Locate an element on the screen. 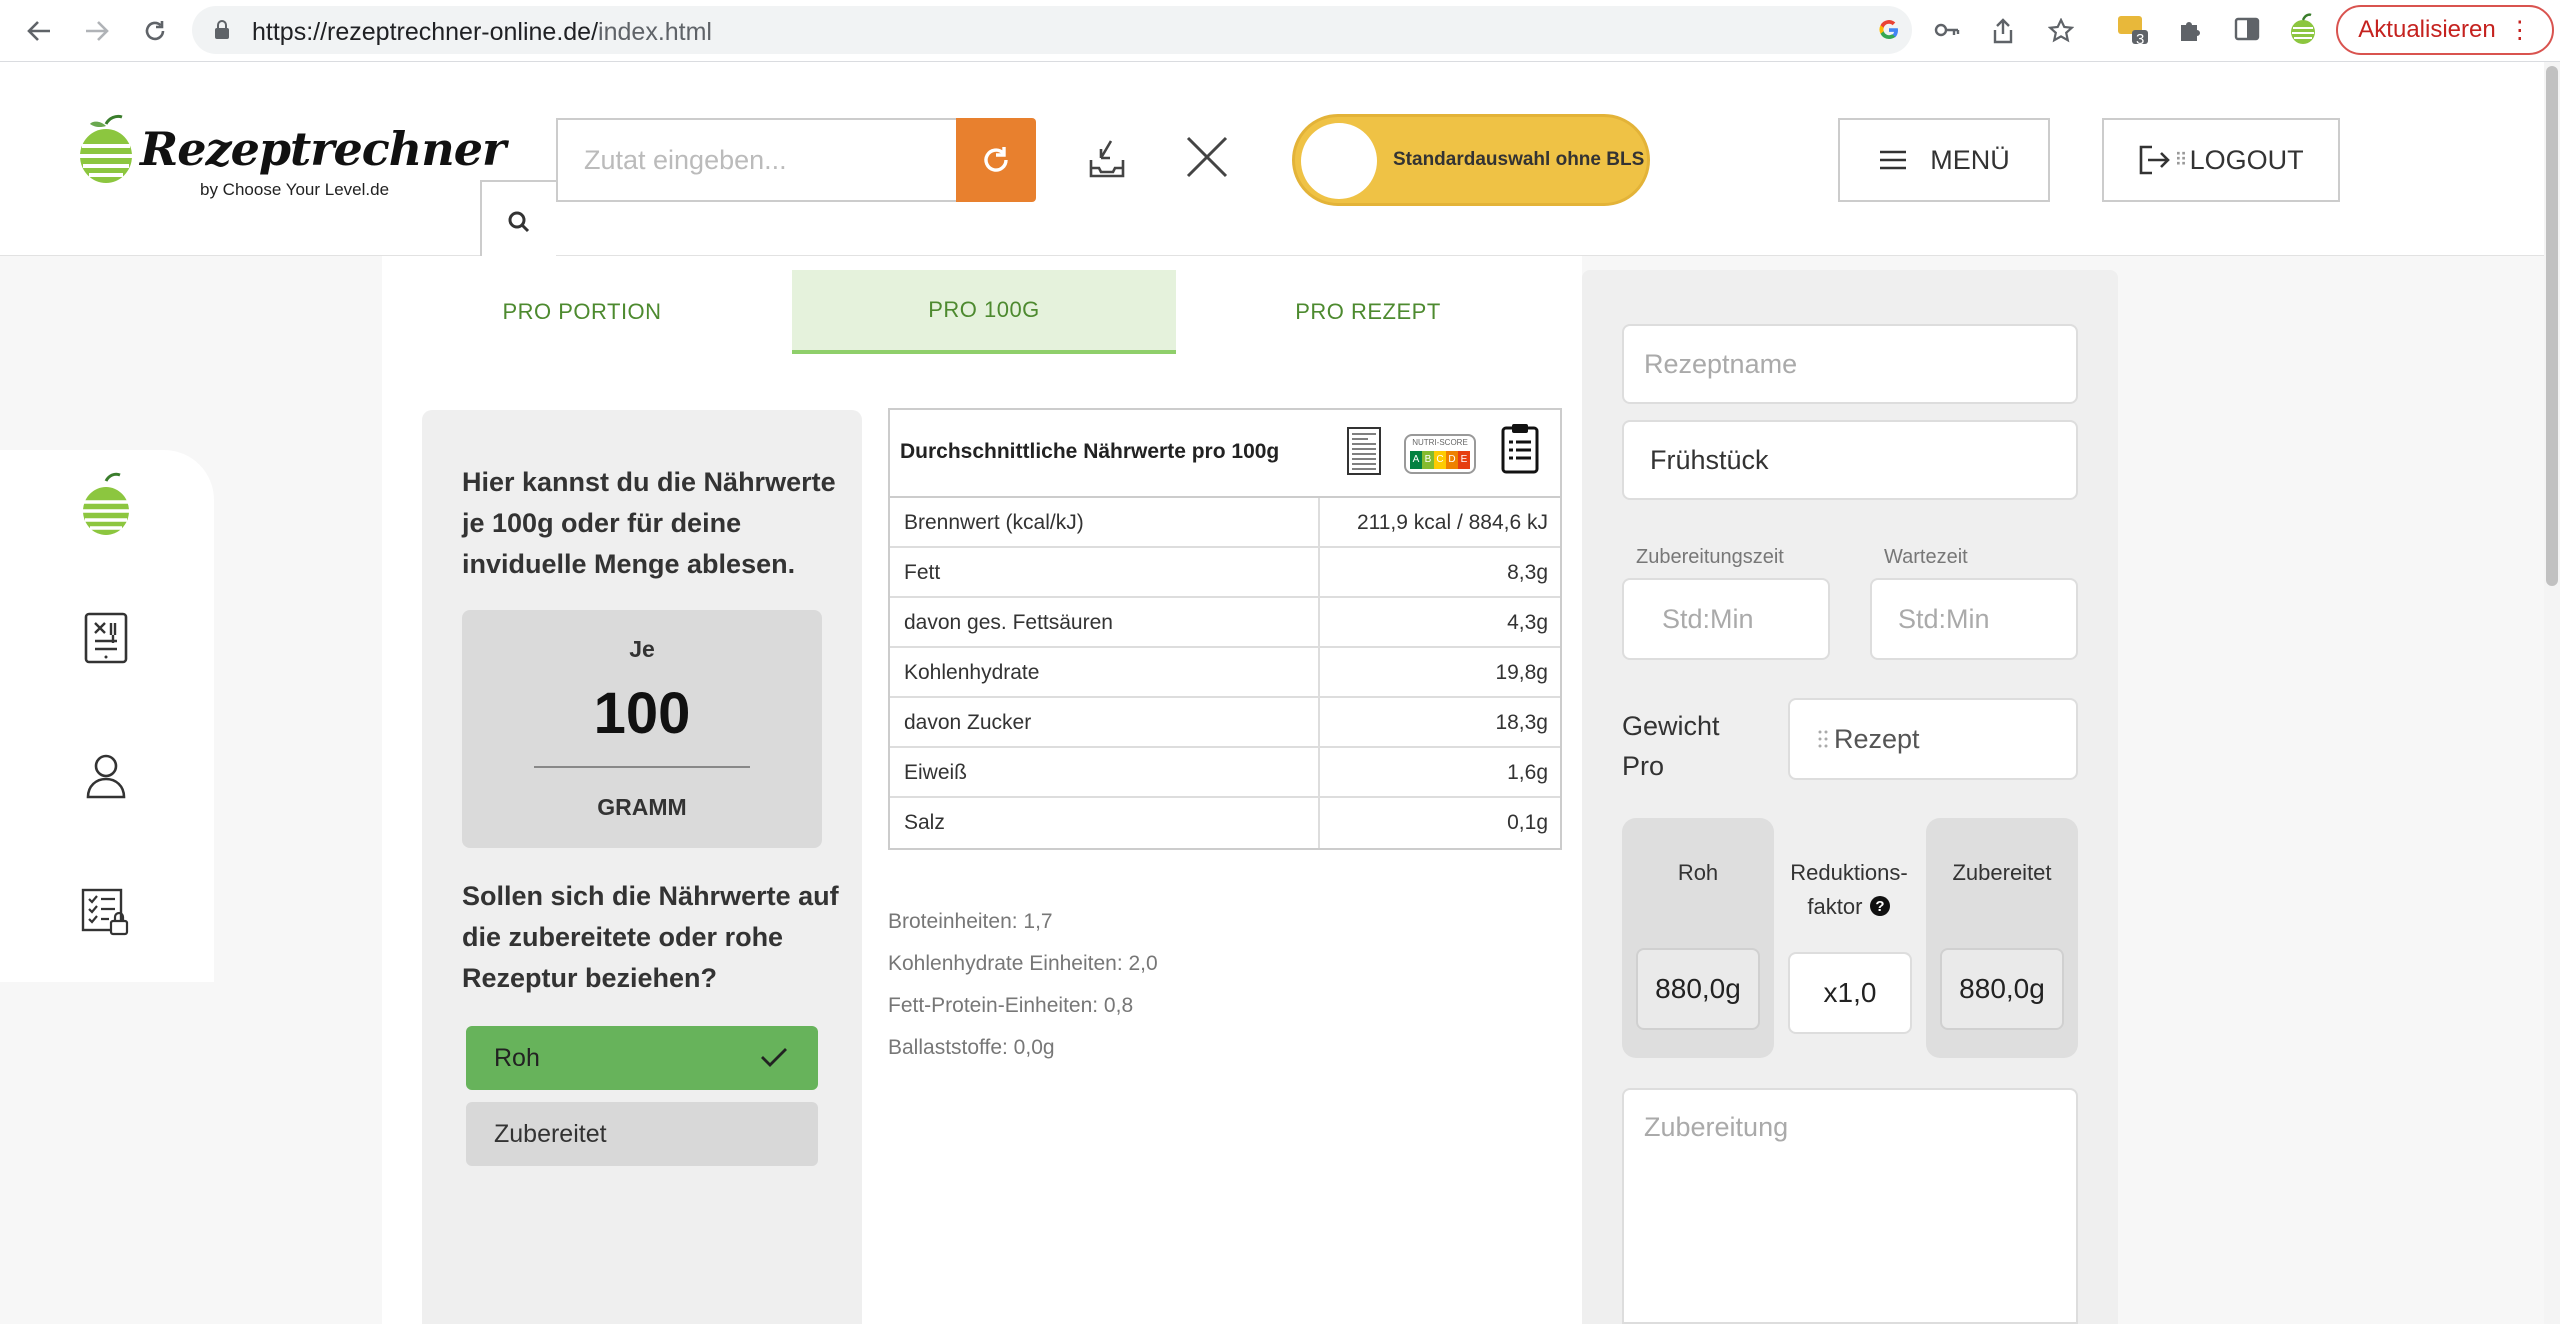 The width and height of the screenshot is (2560, 1324). icon-sidebar is located at coordinates (107, 716).